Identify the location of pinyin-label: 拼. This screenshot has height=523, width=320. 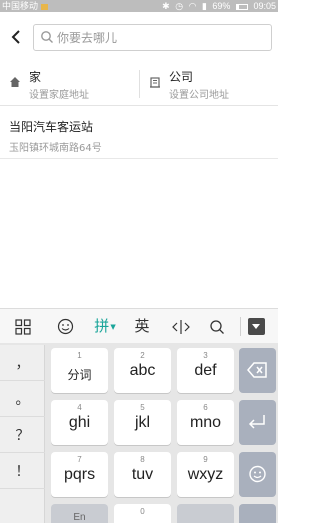
(102, 326).